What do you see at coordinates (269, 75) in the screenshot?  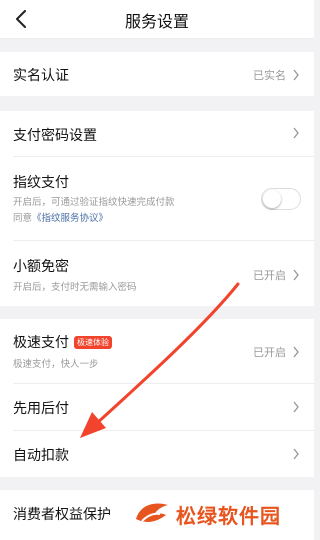 I see `realname-status: 已实名` at bounding box center [269, 75].